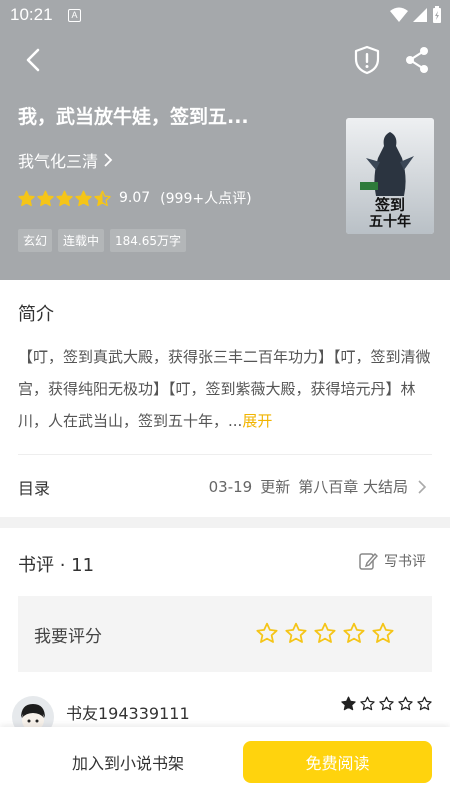  I want to click on tag-wordcount: 184.65万字, so click(148, 240).